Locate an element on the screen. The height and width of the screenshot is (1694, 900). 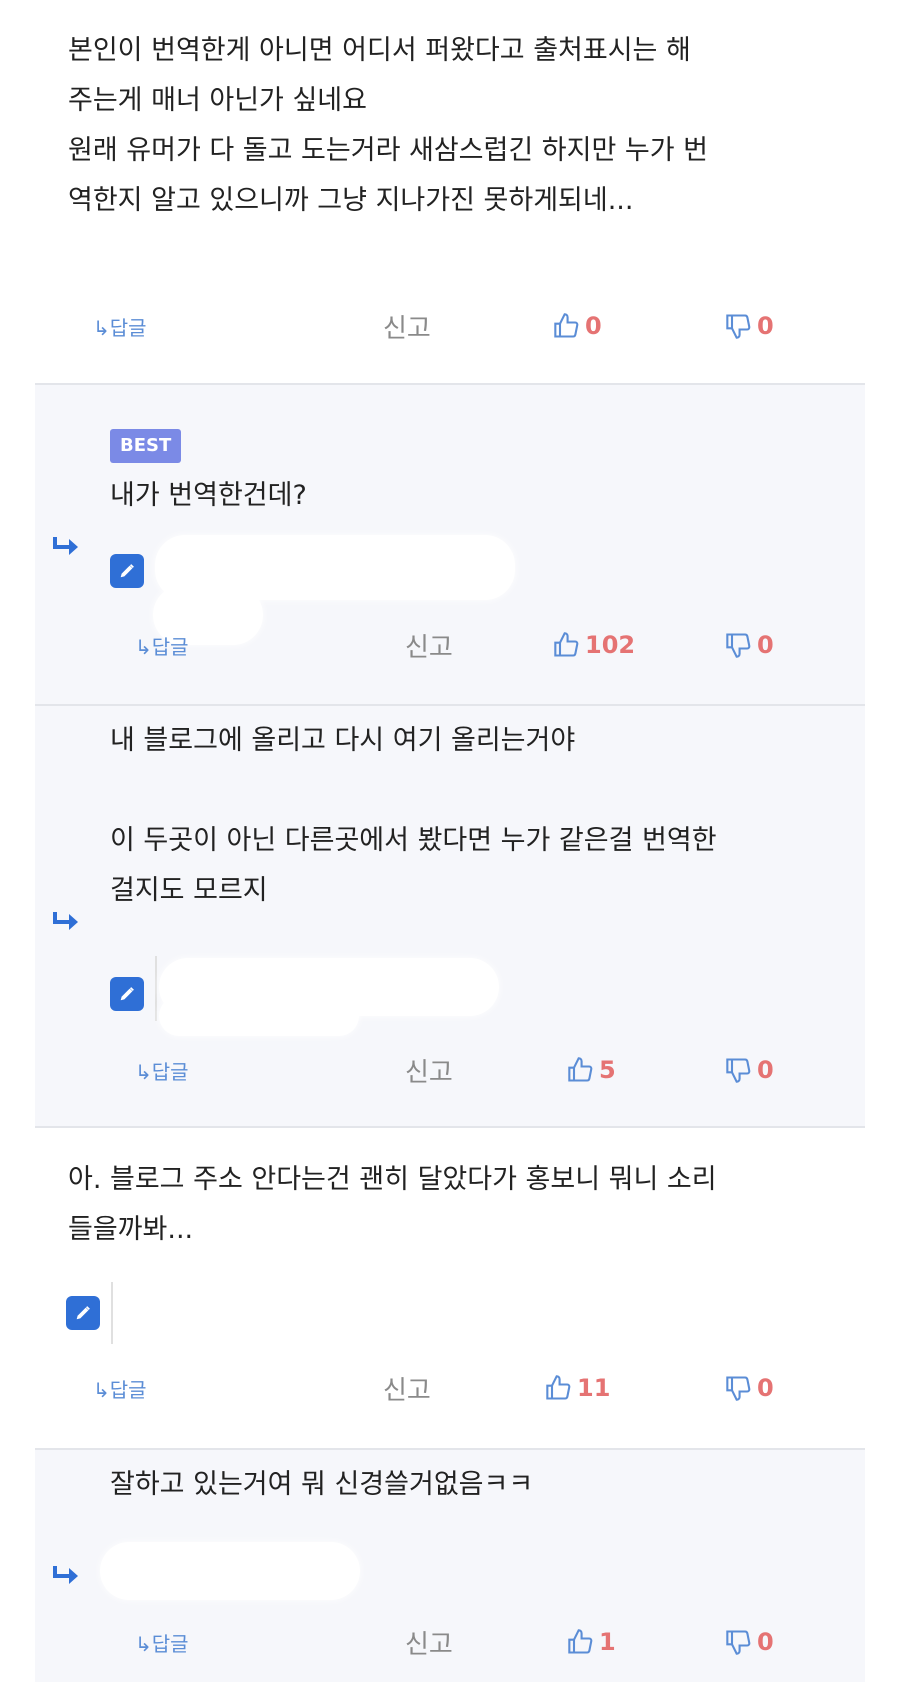
comment-actions: ↳답글 신고 1 0 is located at coordinates (450, 1642).